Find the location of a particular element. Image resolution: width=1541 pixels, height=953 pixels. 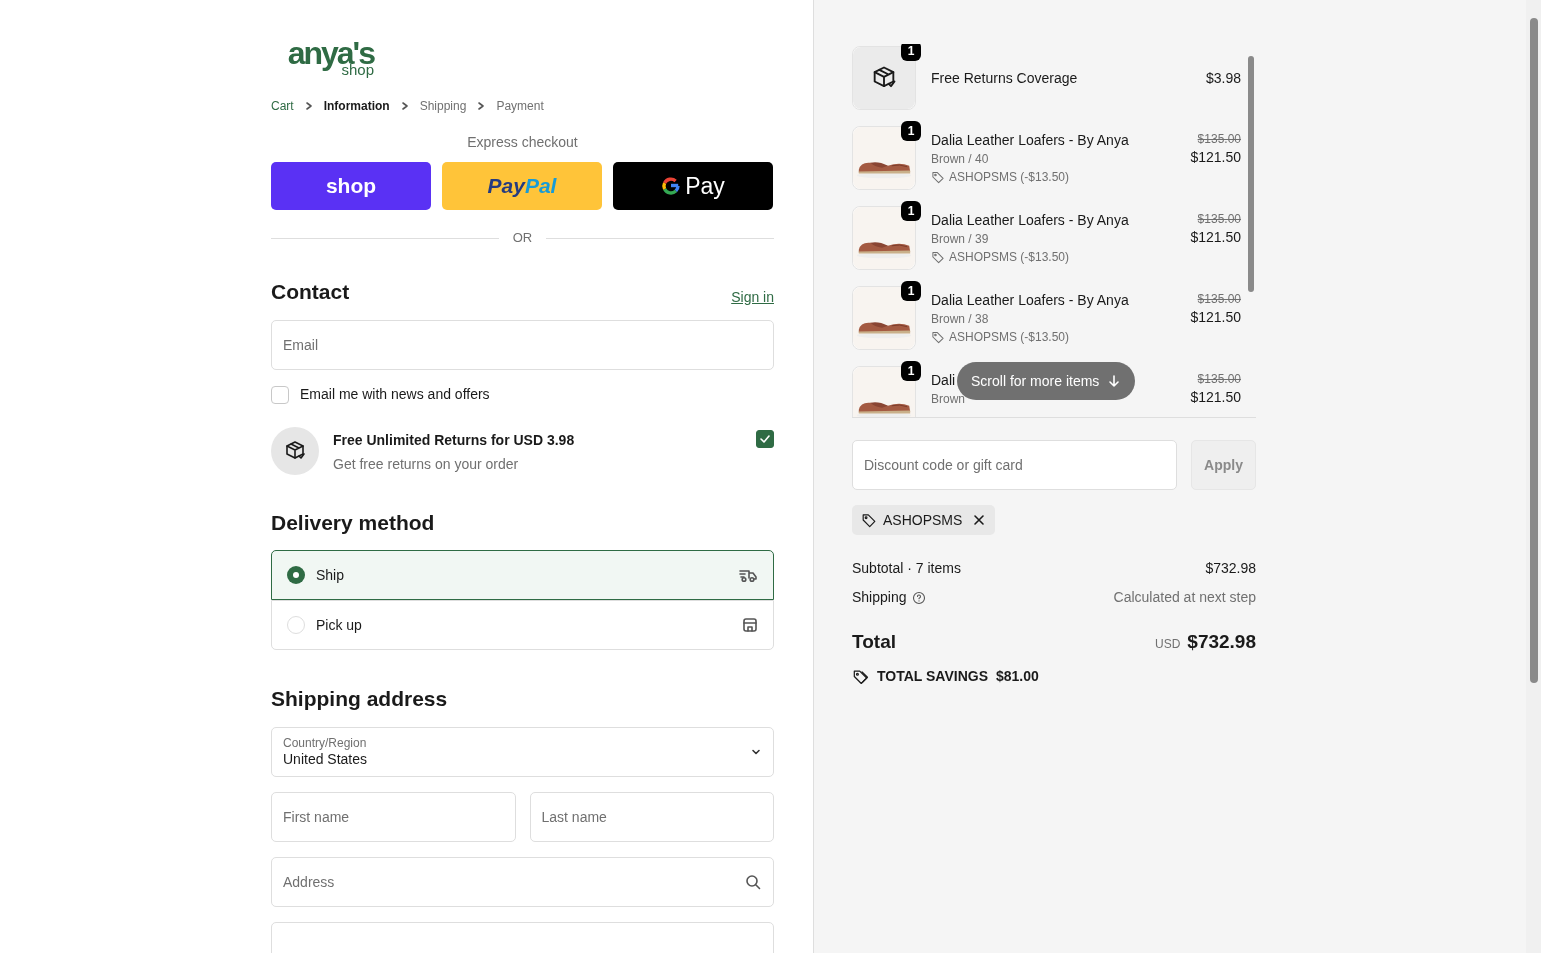

currency-code: USD is located at coordinates (1167, 644).